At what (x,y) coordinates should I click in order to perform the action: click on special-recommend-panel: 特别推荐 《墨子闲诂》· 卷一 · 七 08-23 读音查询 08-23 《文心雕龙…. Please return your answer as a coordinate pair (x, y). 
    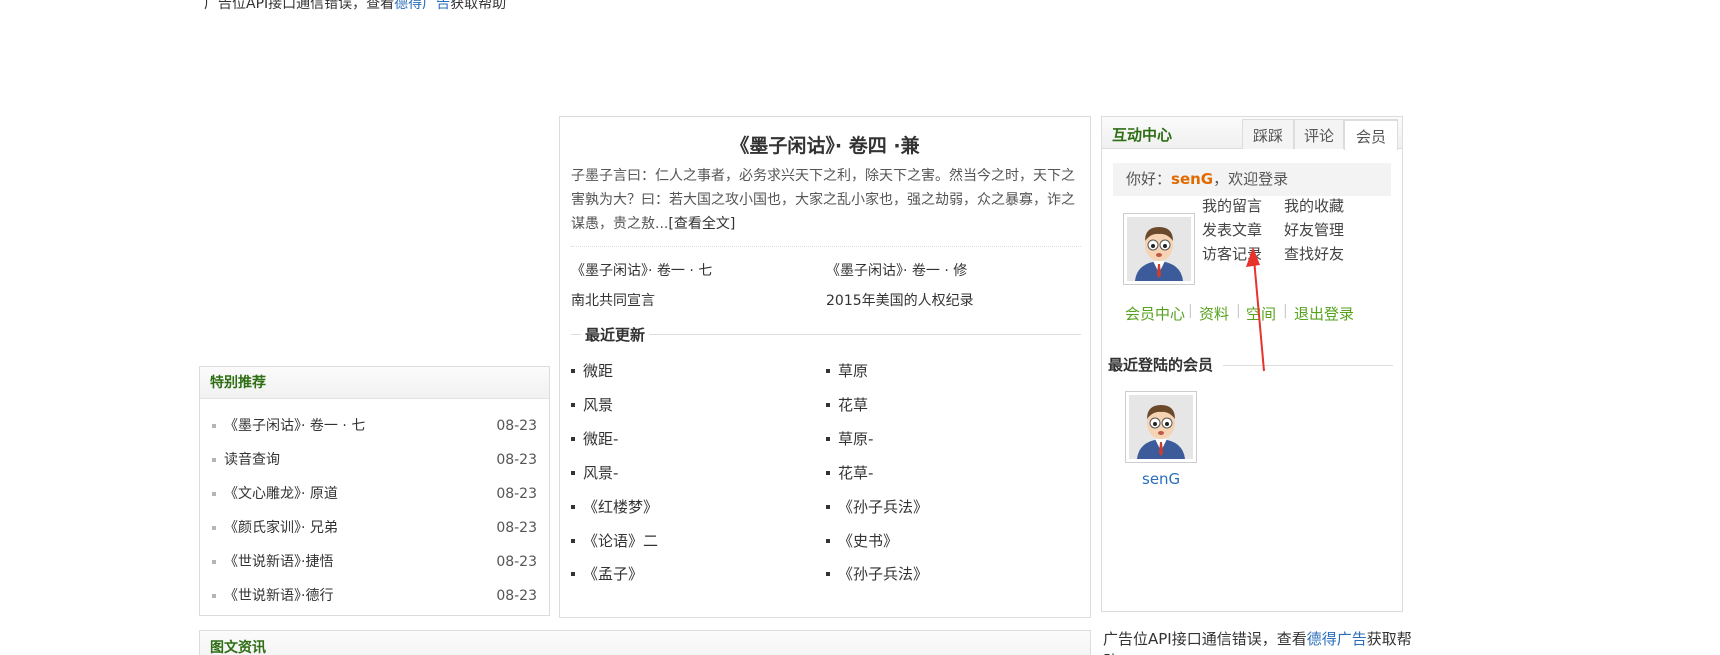
    Looking at the image, I should click on (374, 491).